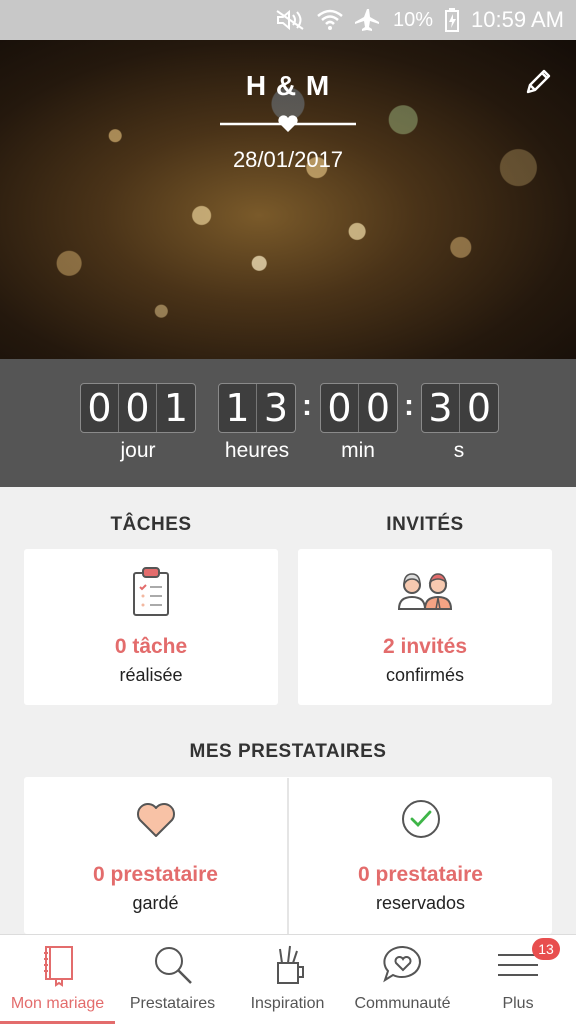  What do you see at coordinates (402, 1003) in the screenshot?
I see `nav-label: Communauté` at bounding box center [402, 1003].